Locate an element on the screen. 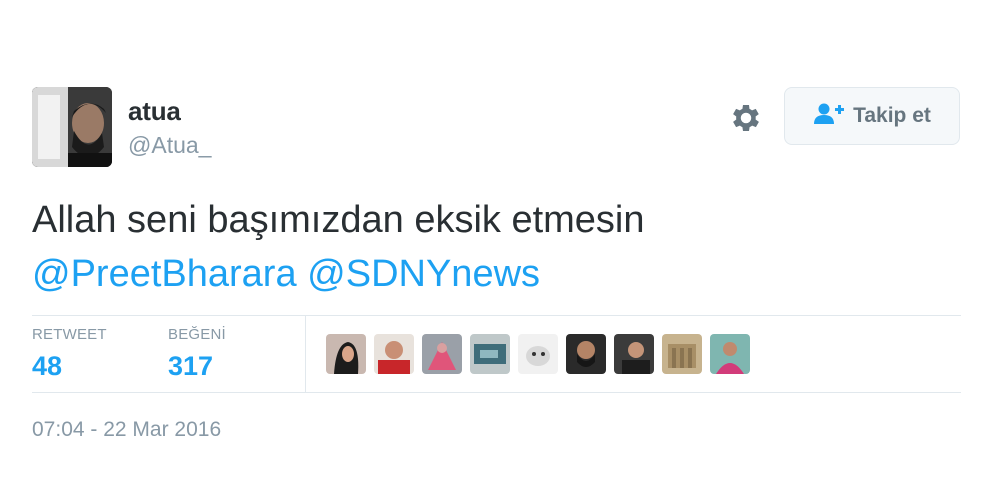 This screenshot has height=498, width=996. tweet-timestamp: 07:04 - 22 Mar 2016 is located at coordinates (126, 430).